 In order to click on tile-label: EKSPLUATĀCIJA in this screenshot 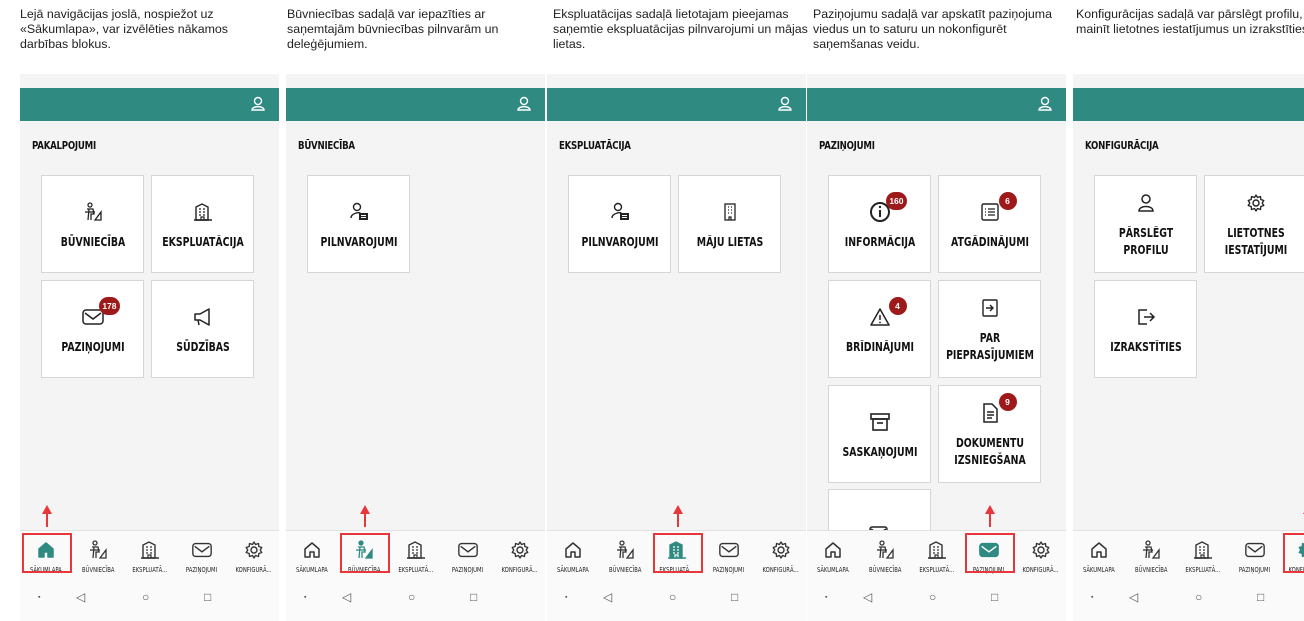, I will do `click(202, 241)`.